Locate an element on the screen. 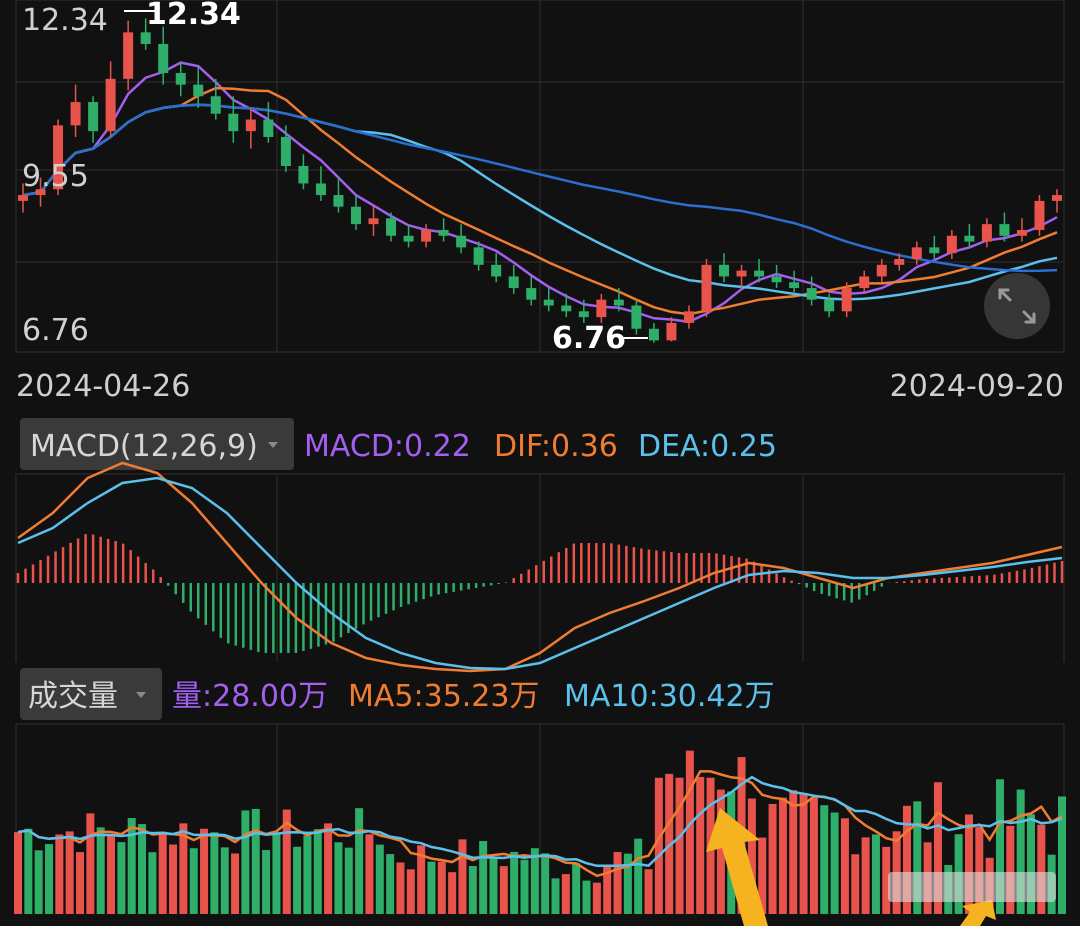 The image size is (1080, 926). expand-button is located at coordinates (1017, 306).